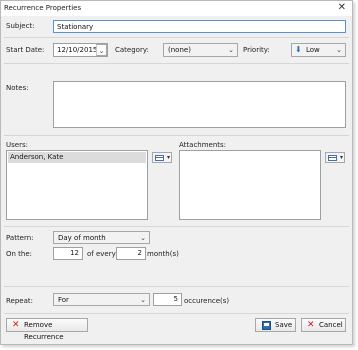  What do you see at coordinates (200, 50) in the screenshot?
I see `category-select: (none) ⌄` at bounding box center [200, 50].